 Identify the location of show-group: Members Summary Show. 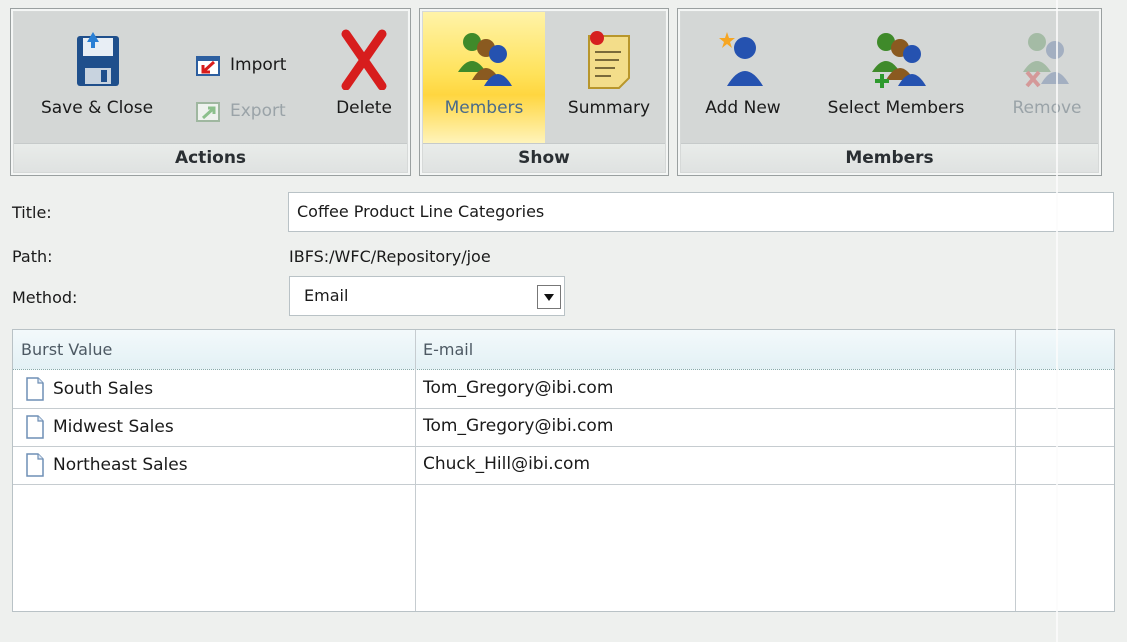
(544, 92).